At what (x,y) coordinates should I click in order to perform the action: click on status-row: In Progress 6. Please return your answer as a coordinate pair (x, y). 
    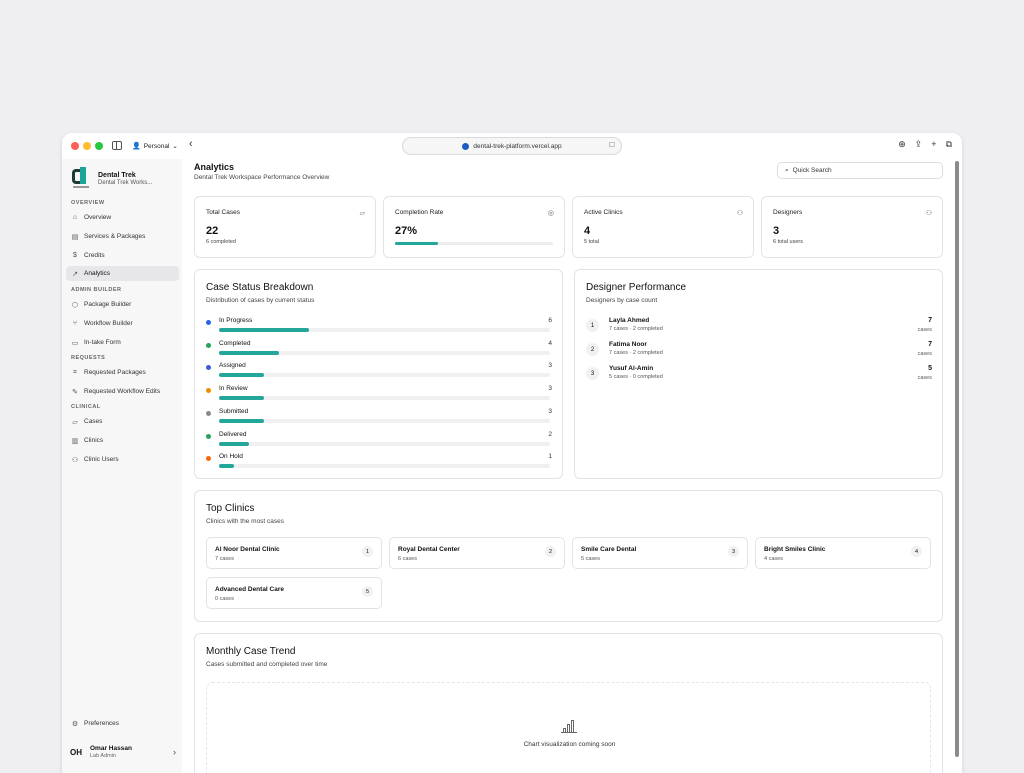
    Looking at the image, I should click on (379, 326).